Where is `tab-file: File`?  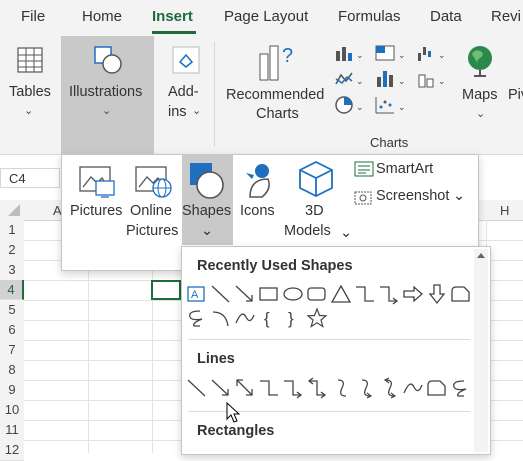
tab-file: File is located at coordinates (33, 16).